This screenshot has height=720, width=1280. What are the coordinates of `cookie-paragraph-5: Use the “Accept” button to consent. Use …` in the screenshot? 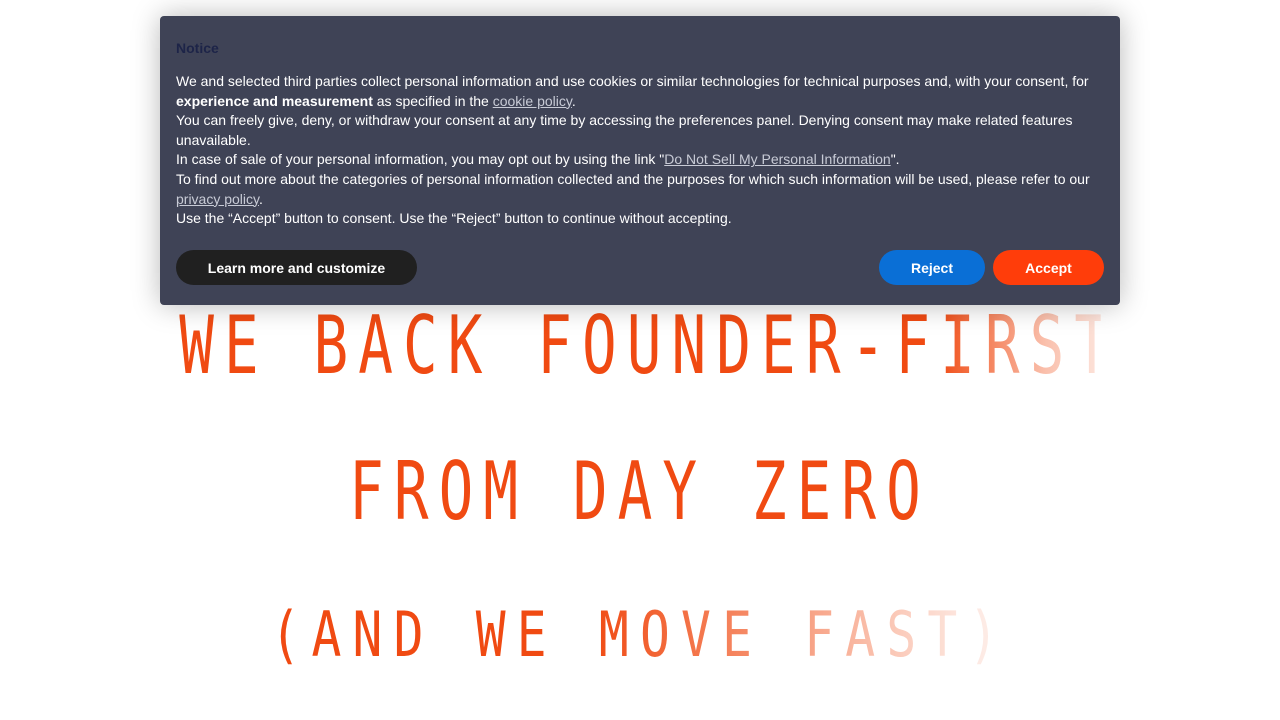 It's located at (454, 218).